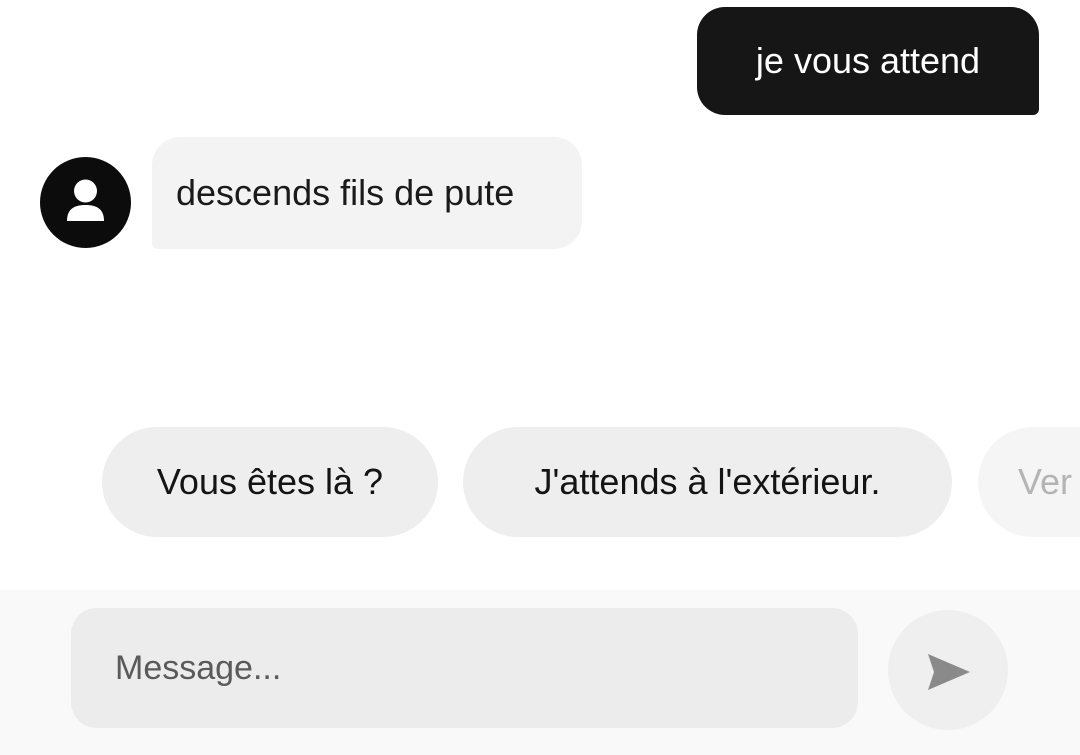 Image resolution: width=1080 pixels, height=755 pixels. I want to click on outgoing-message-text: je vous attend, so click(868, 60).